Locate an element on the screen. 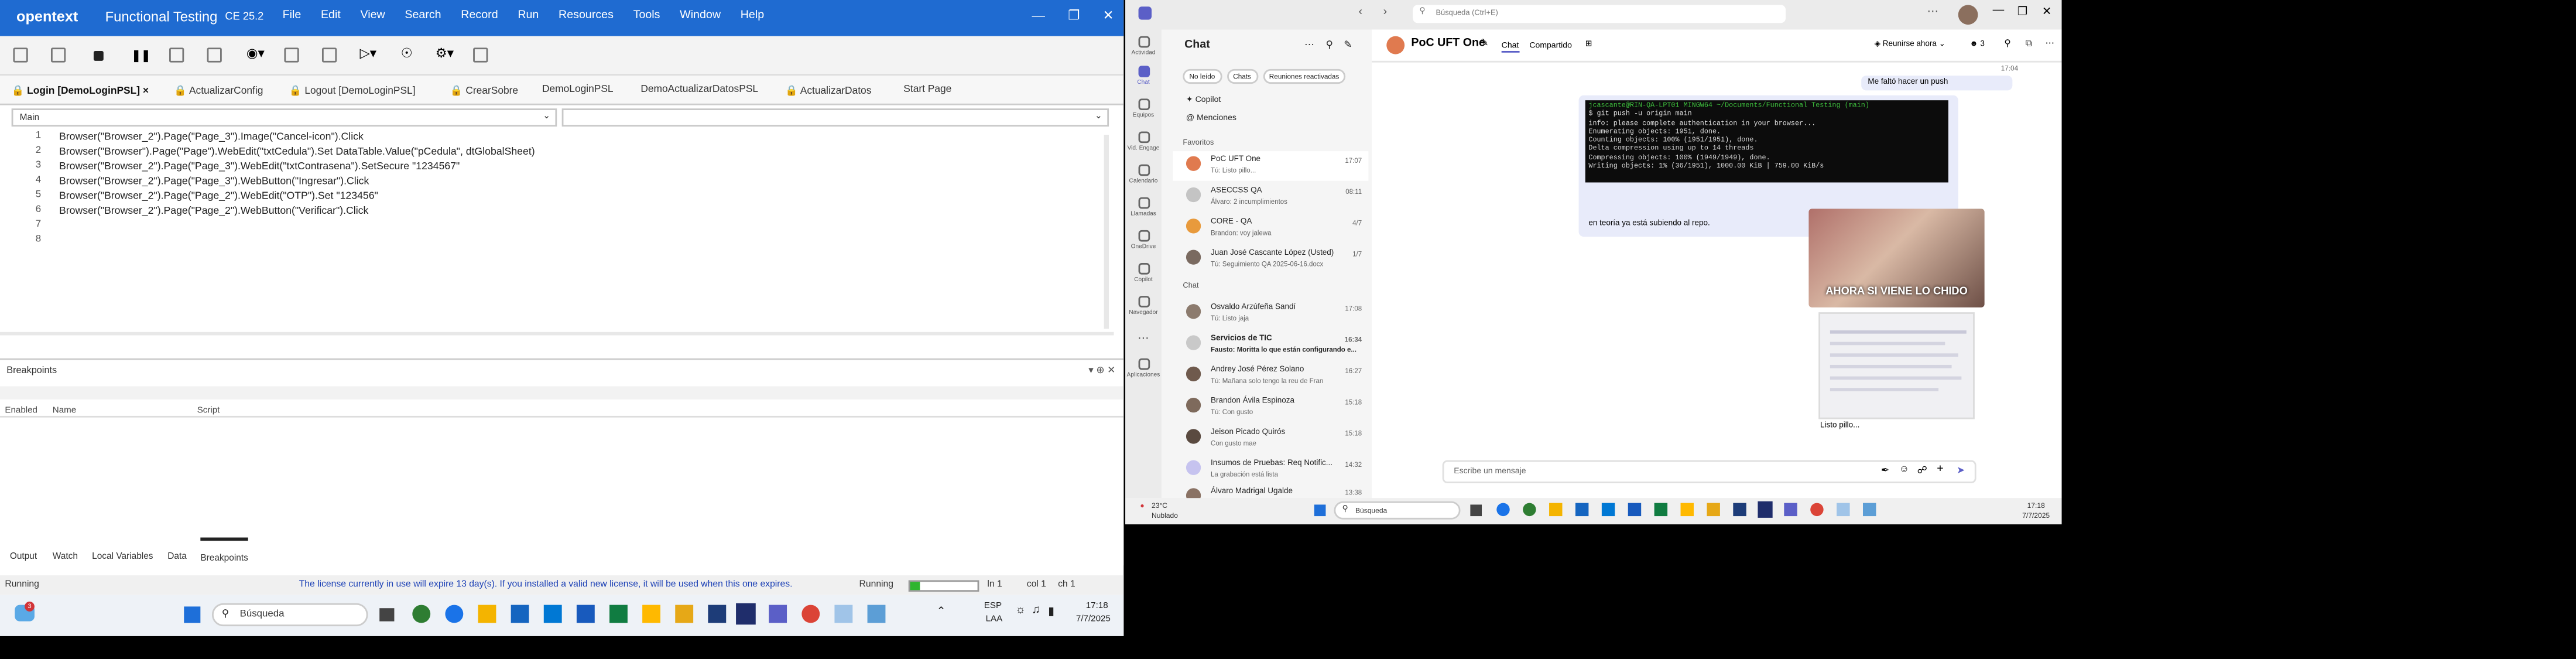  forward-icon: › is located at coordinates (1385, 12).